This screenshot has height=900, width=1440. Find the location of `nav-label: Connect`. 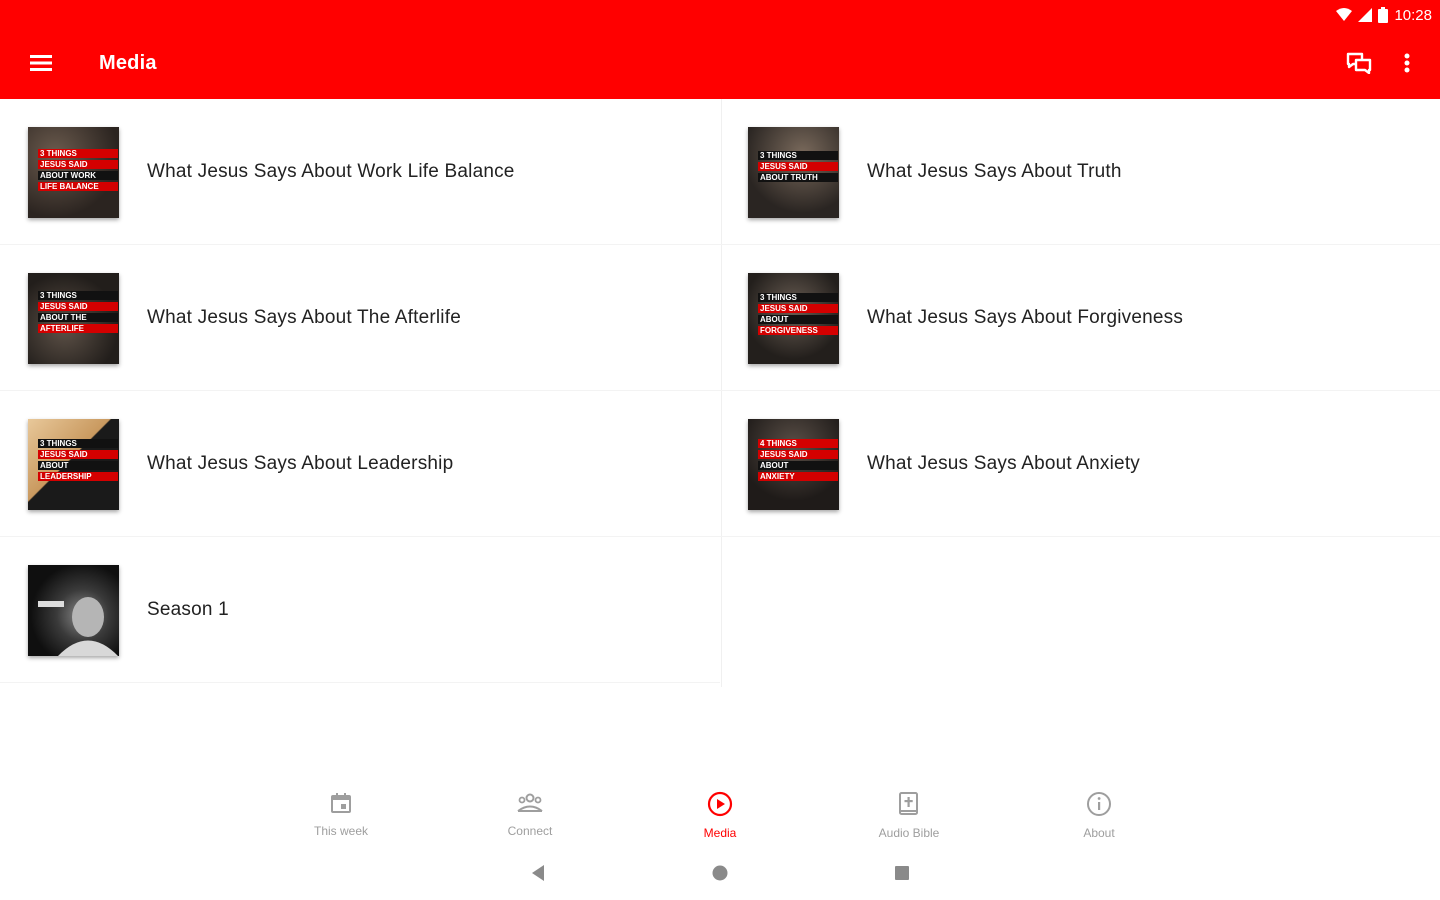

nav-label: Connect is located at coordinates (530, 831).